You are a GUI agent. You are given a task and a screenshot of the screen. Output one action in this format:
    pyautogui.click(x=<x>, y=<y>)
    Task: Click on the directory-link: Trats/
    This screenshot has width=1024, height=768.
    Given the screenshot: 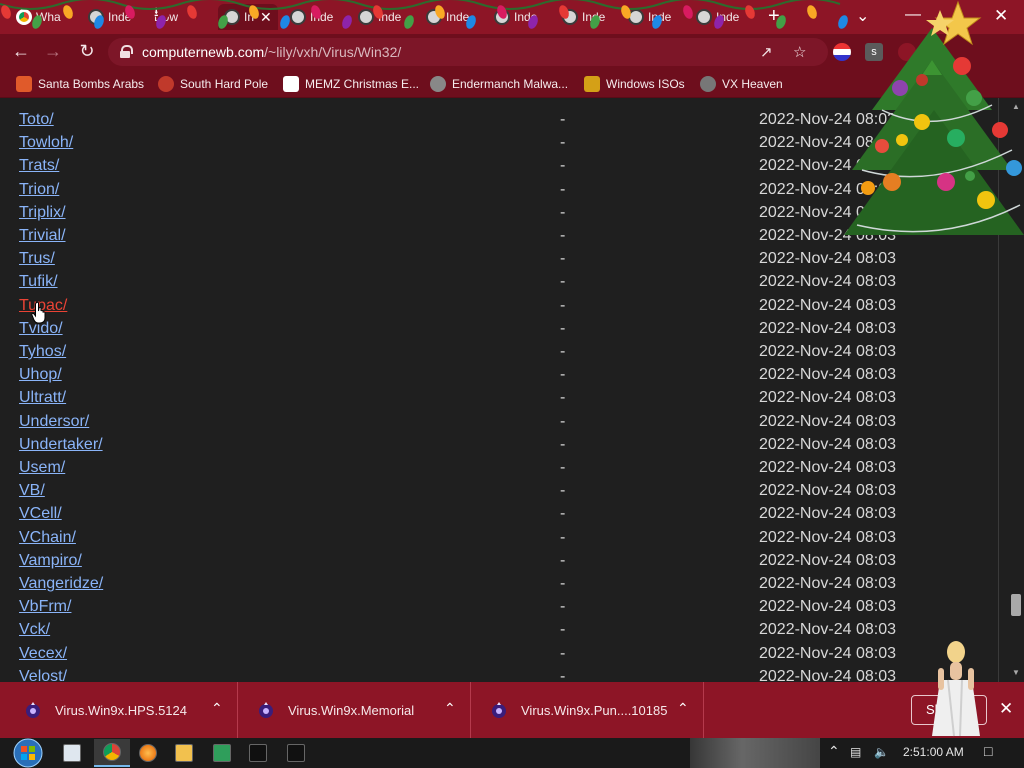 What is the action you would take?
    pyautogui.click(x=39, y=166)
    